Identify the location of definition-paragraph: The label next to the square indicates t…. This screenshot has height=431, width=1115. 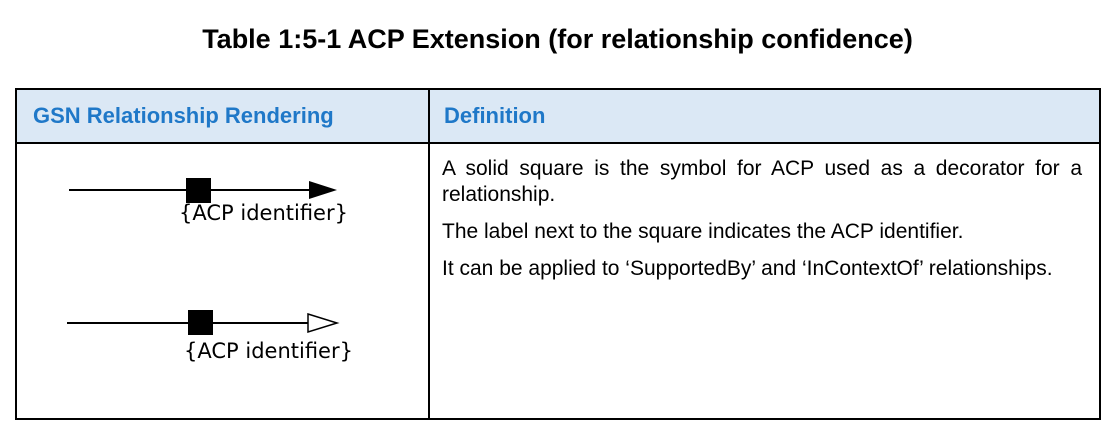
(703, 231).